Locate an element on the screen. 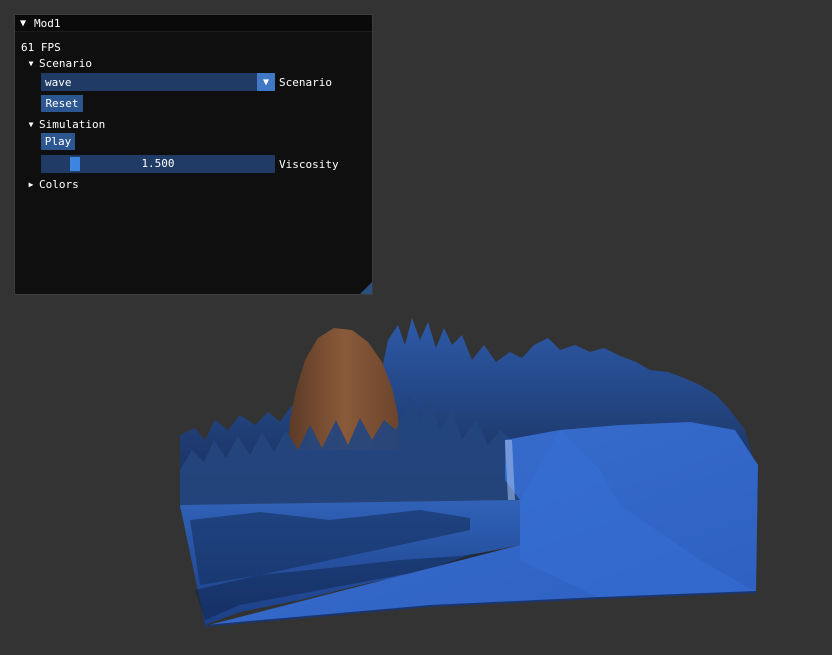 This screenshot has width=832, height=655. chevron-down-icon: ▼ is located at coordinates (266, 82).